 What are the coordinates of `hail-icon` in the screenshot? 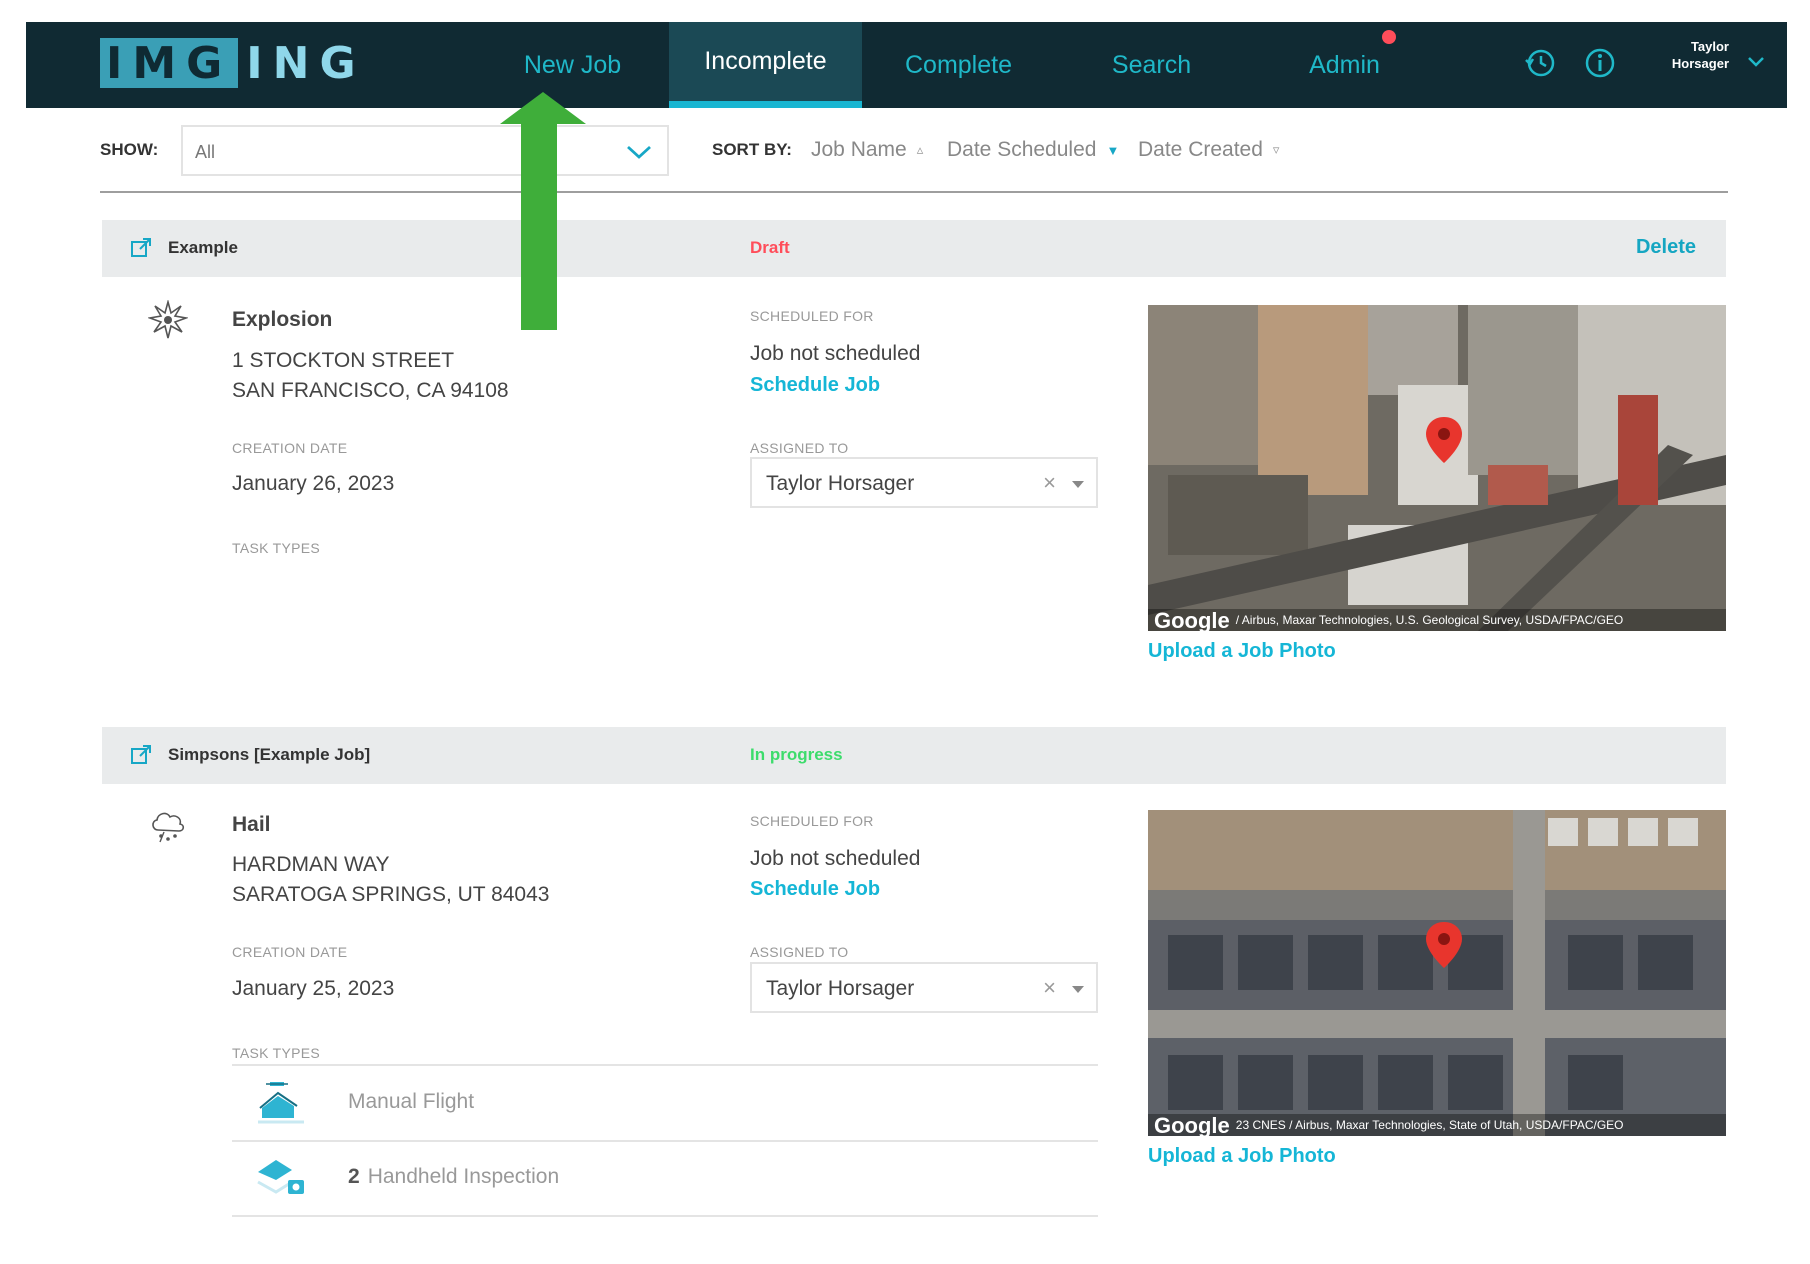 It's located at (168, 827).